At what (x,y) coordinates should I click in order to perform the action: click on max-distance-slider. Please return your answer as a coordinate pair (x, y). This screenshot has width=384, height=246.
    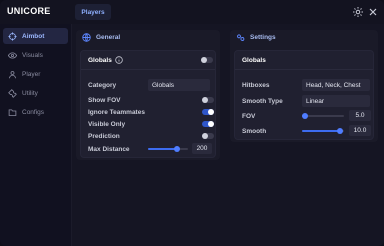
    Looking at the image, I should click on (168, 149).